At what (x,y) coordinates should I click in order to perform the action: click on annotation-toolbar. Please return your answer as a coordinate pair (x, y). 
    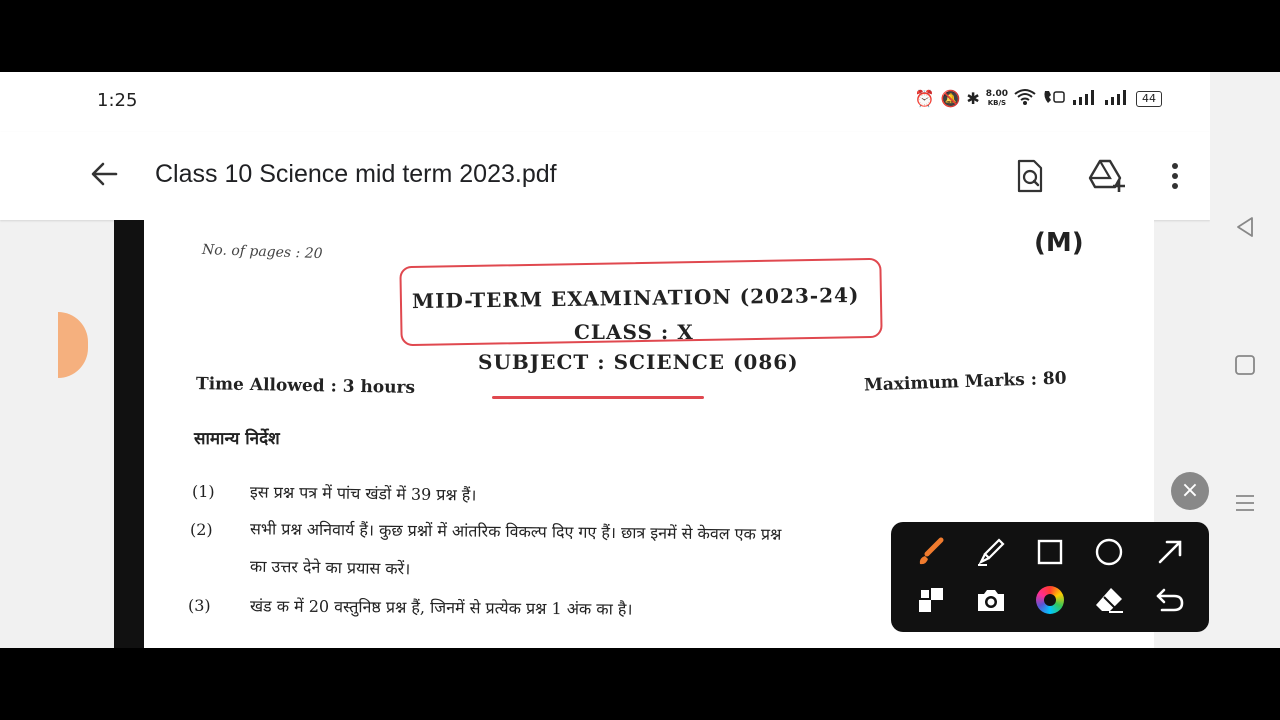
    Looking at the image, I should click on (1050, 577).